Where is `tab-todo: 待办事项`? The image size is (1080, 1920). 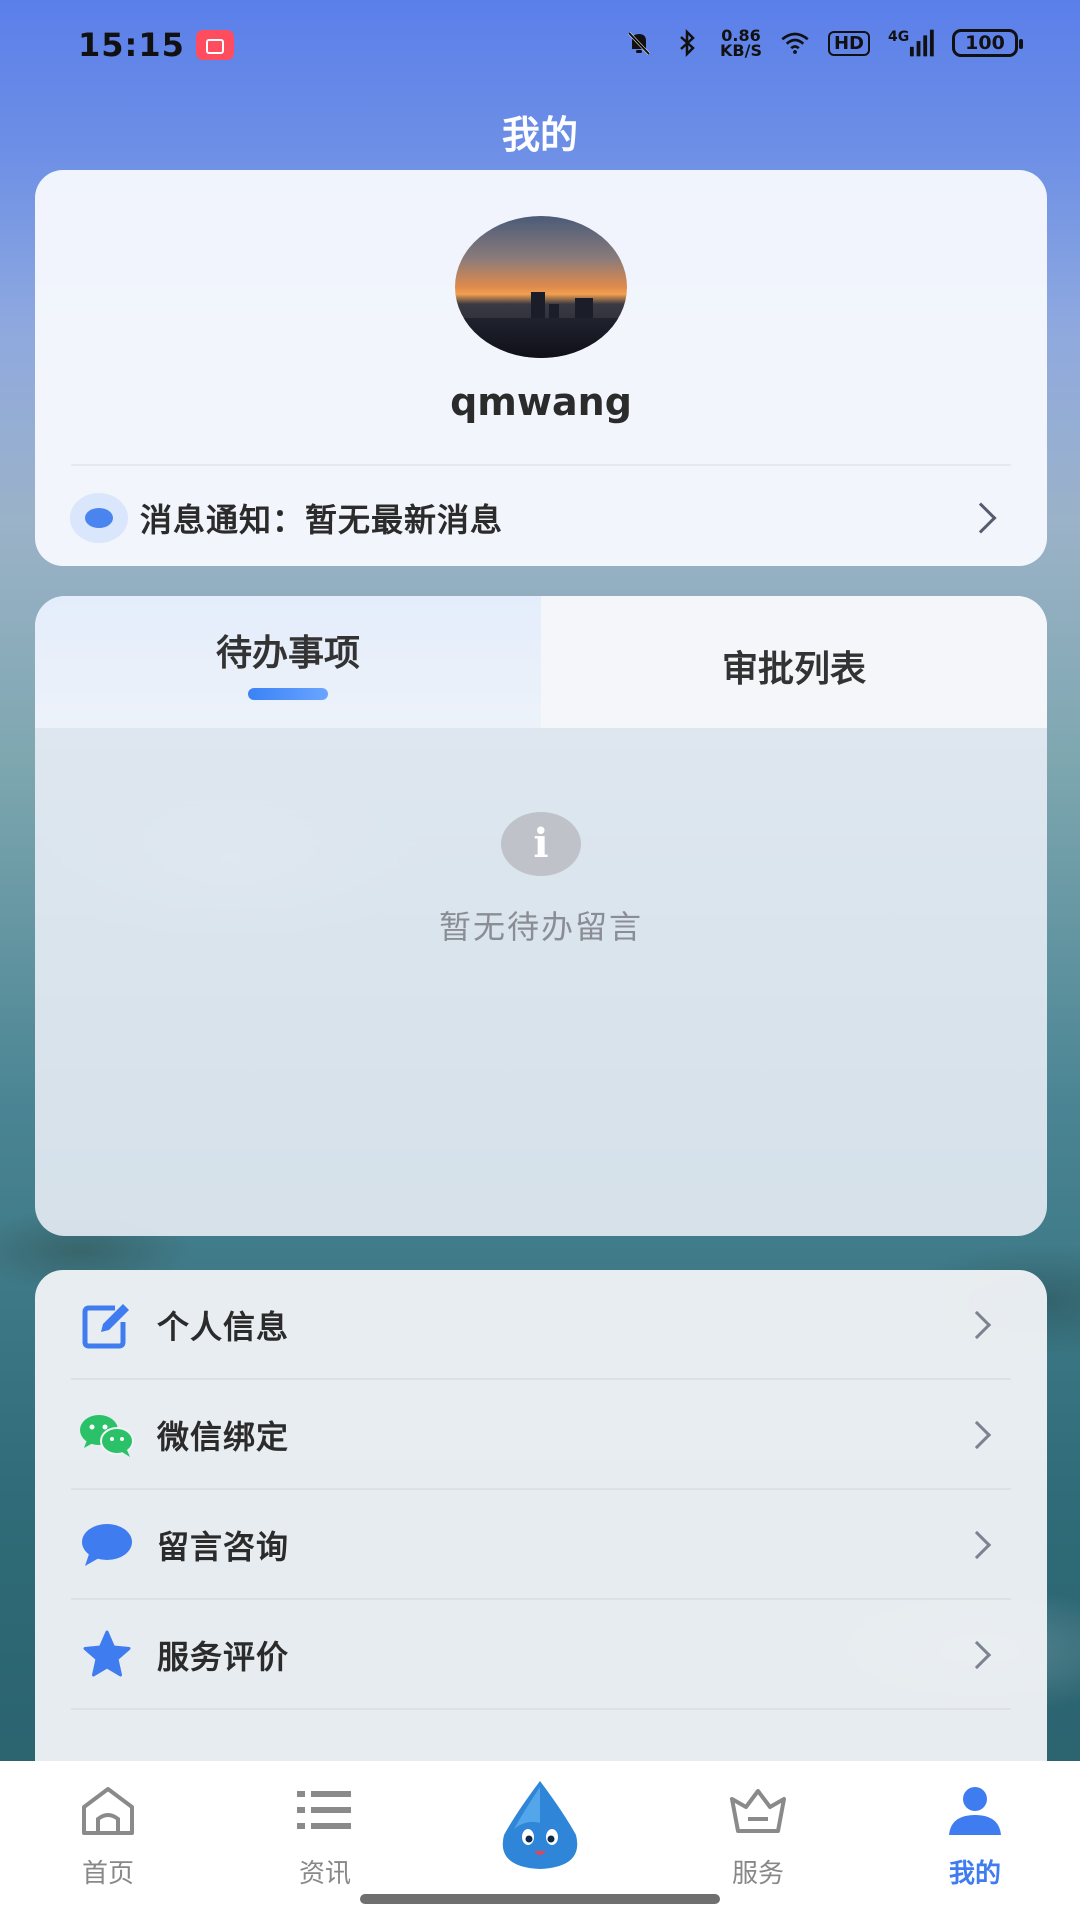
tab-todo: 待办事项 is located at coordinates (288, 662).